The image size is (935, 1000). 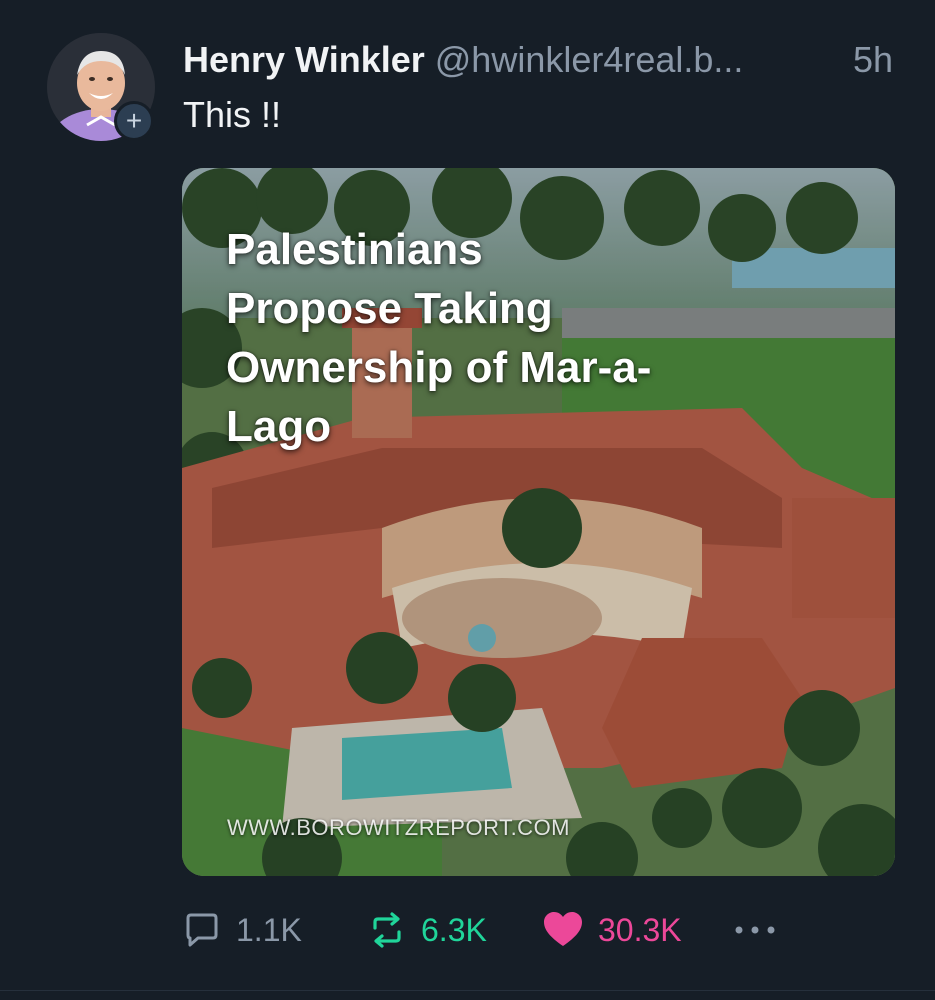 I want to click on reply-icon, so click(x=202, y=930).